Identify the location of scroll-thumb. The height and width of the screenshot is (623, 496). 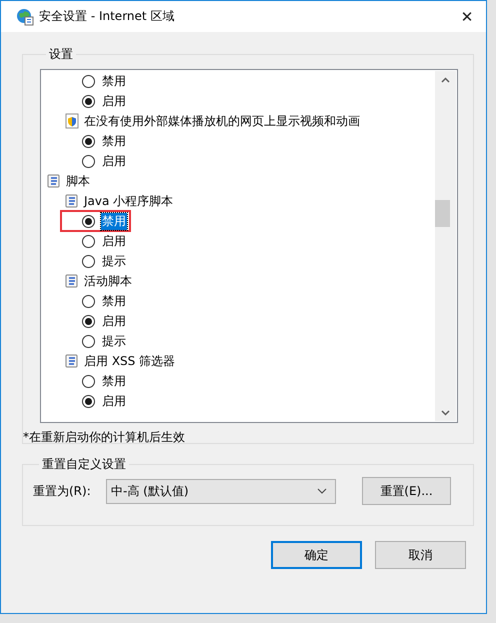
(442, 213).